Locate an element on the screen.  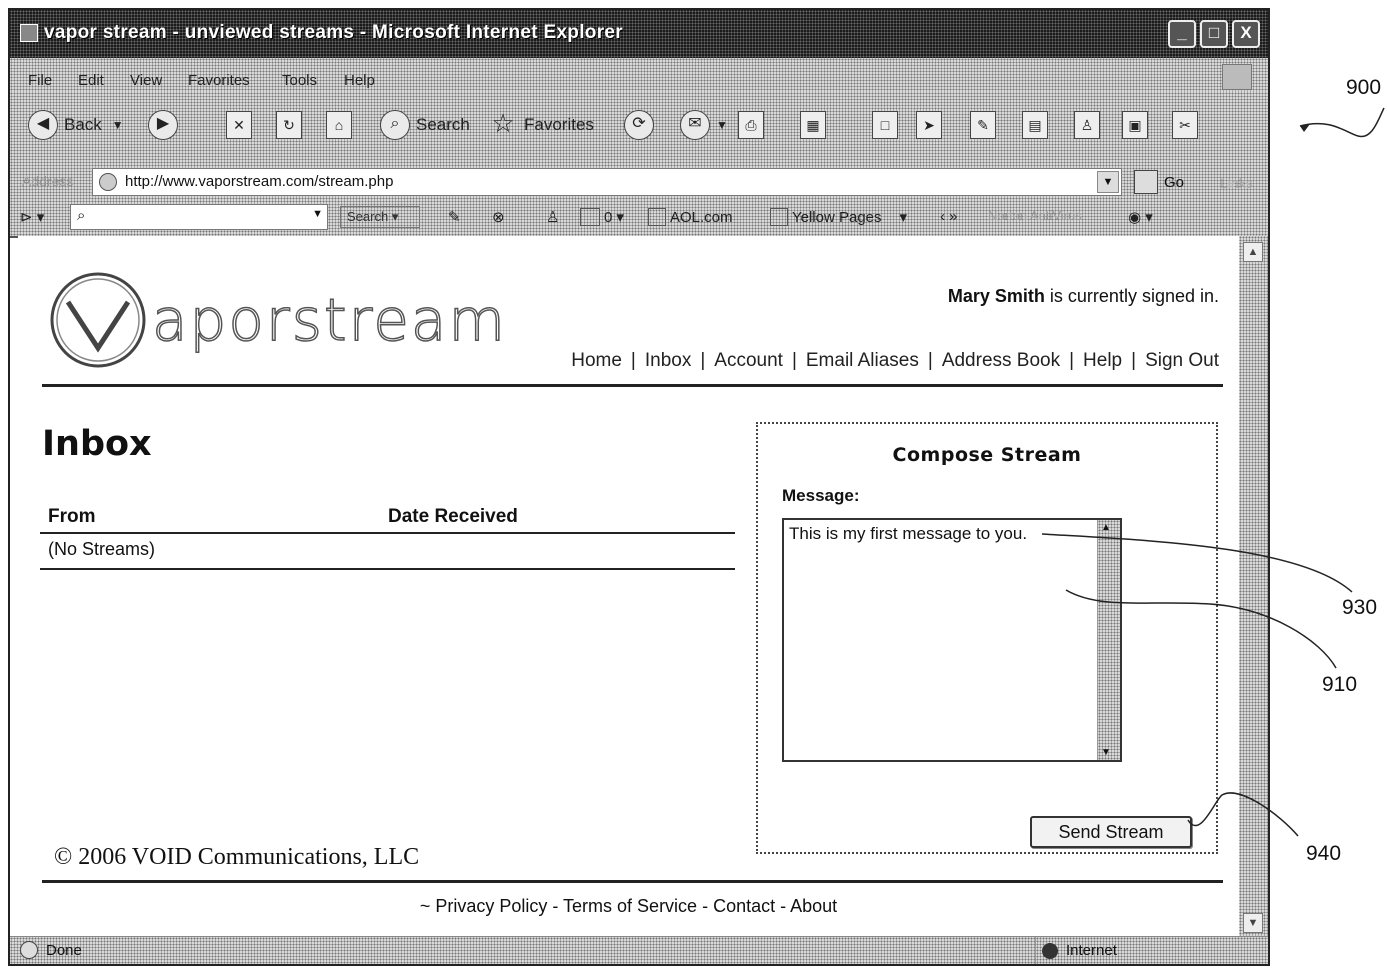
document-icon: ▣ is located at coordinates (1135, 125).